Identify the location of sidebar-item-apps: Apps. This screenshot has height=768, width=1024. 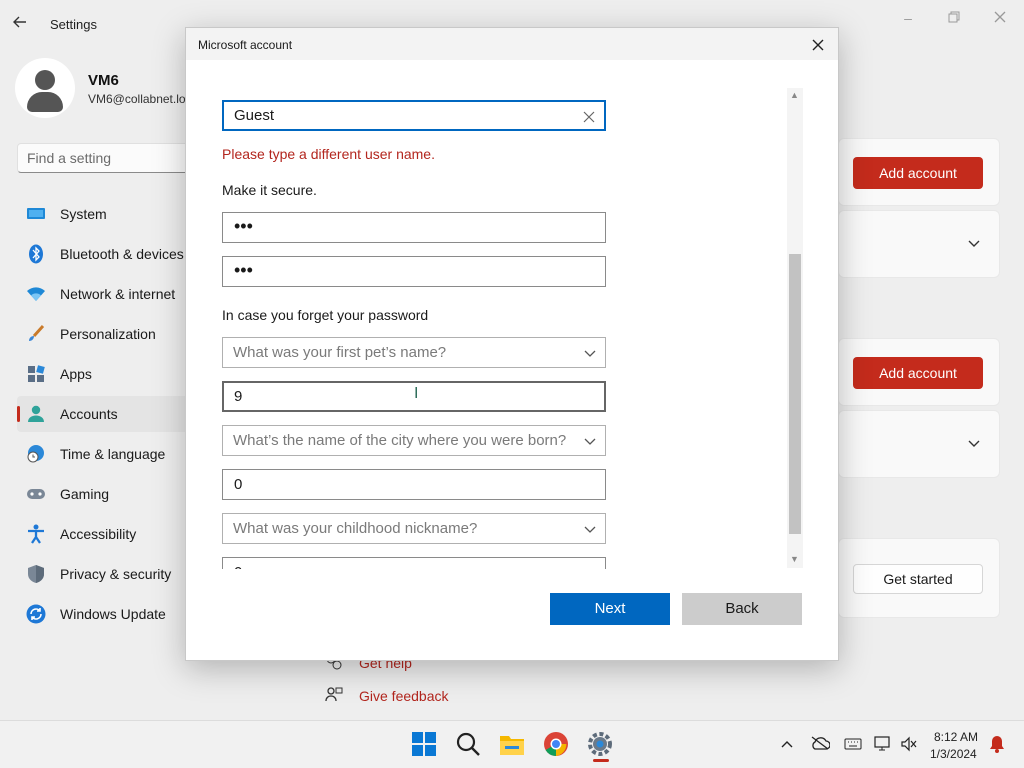
(104, 374).